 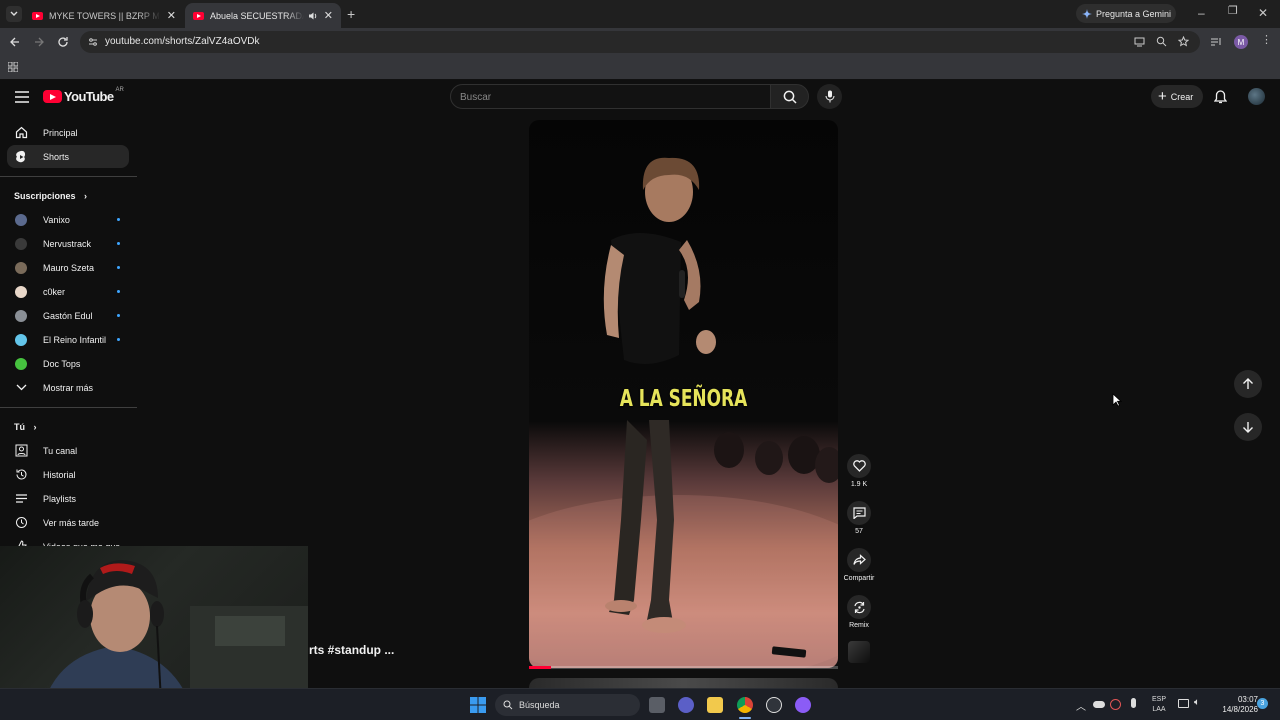 I want to click on sidebar-item-subscription: El Reino Infantil, so click(x=68, y=339).